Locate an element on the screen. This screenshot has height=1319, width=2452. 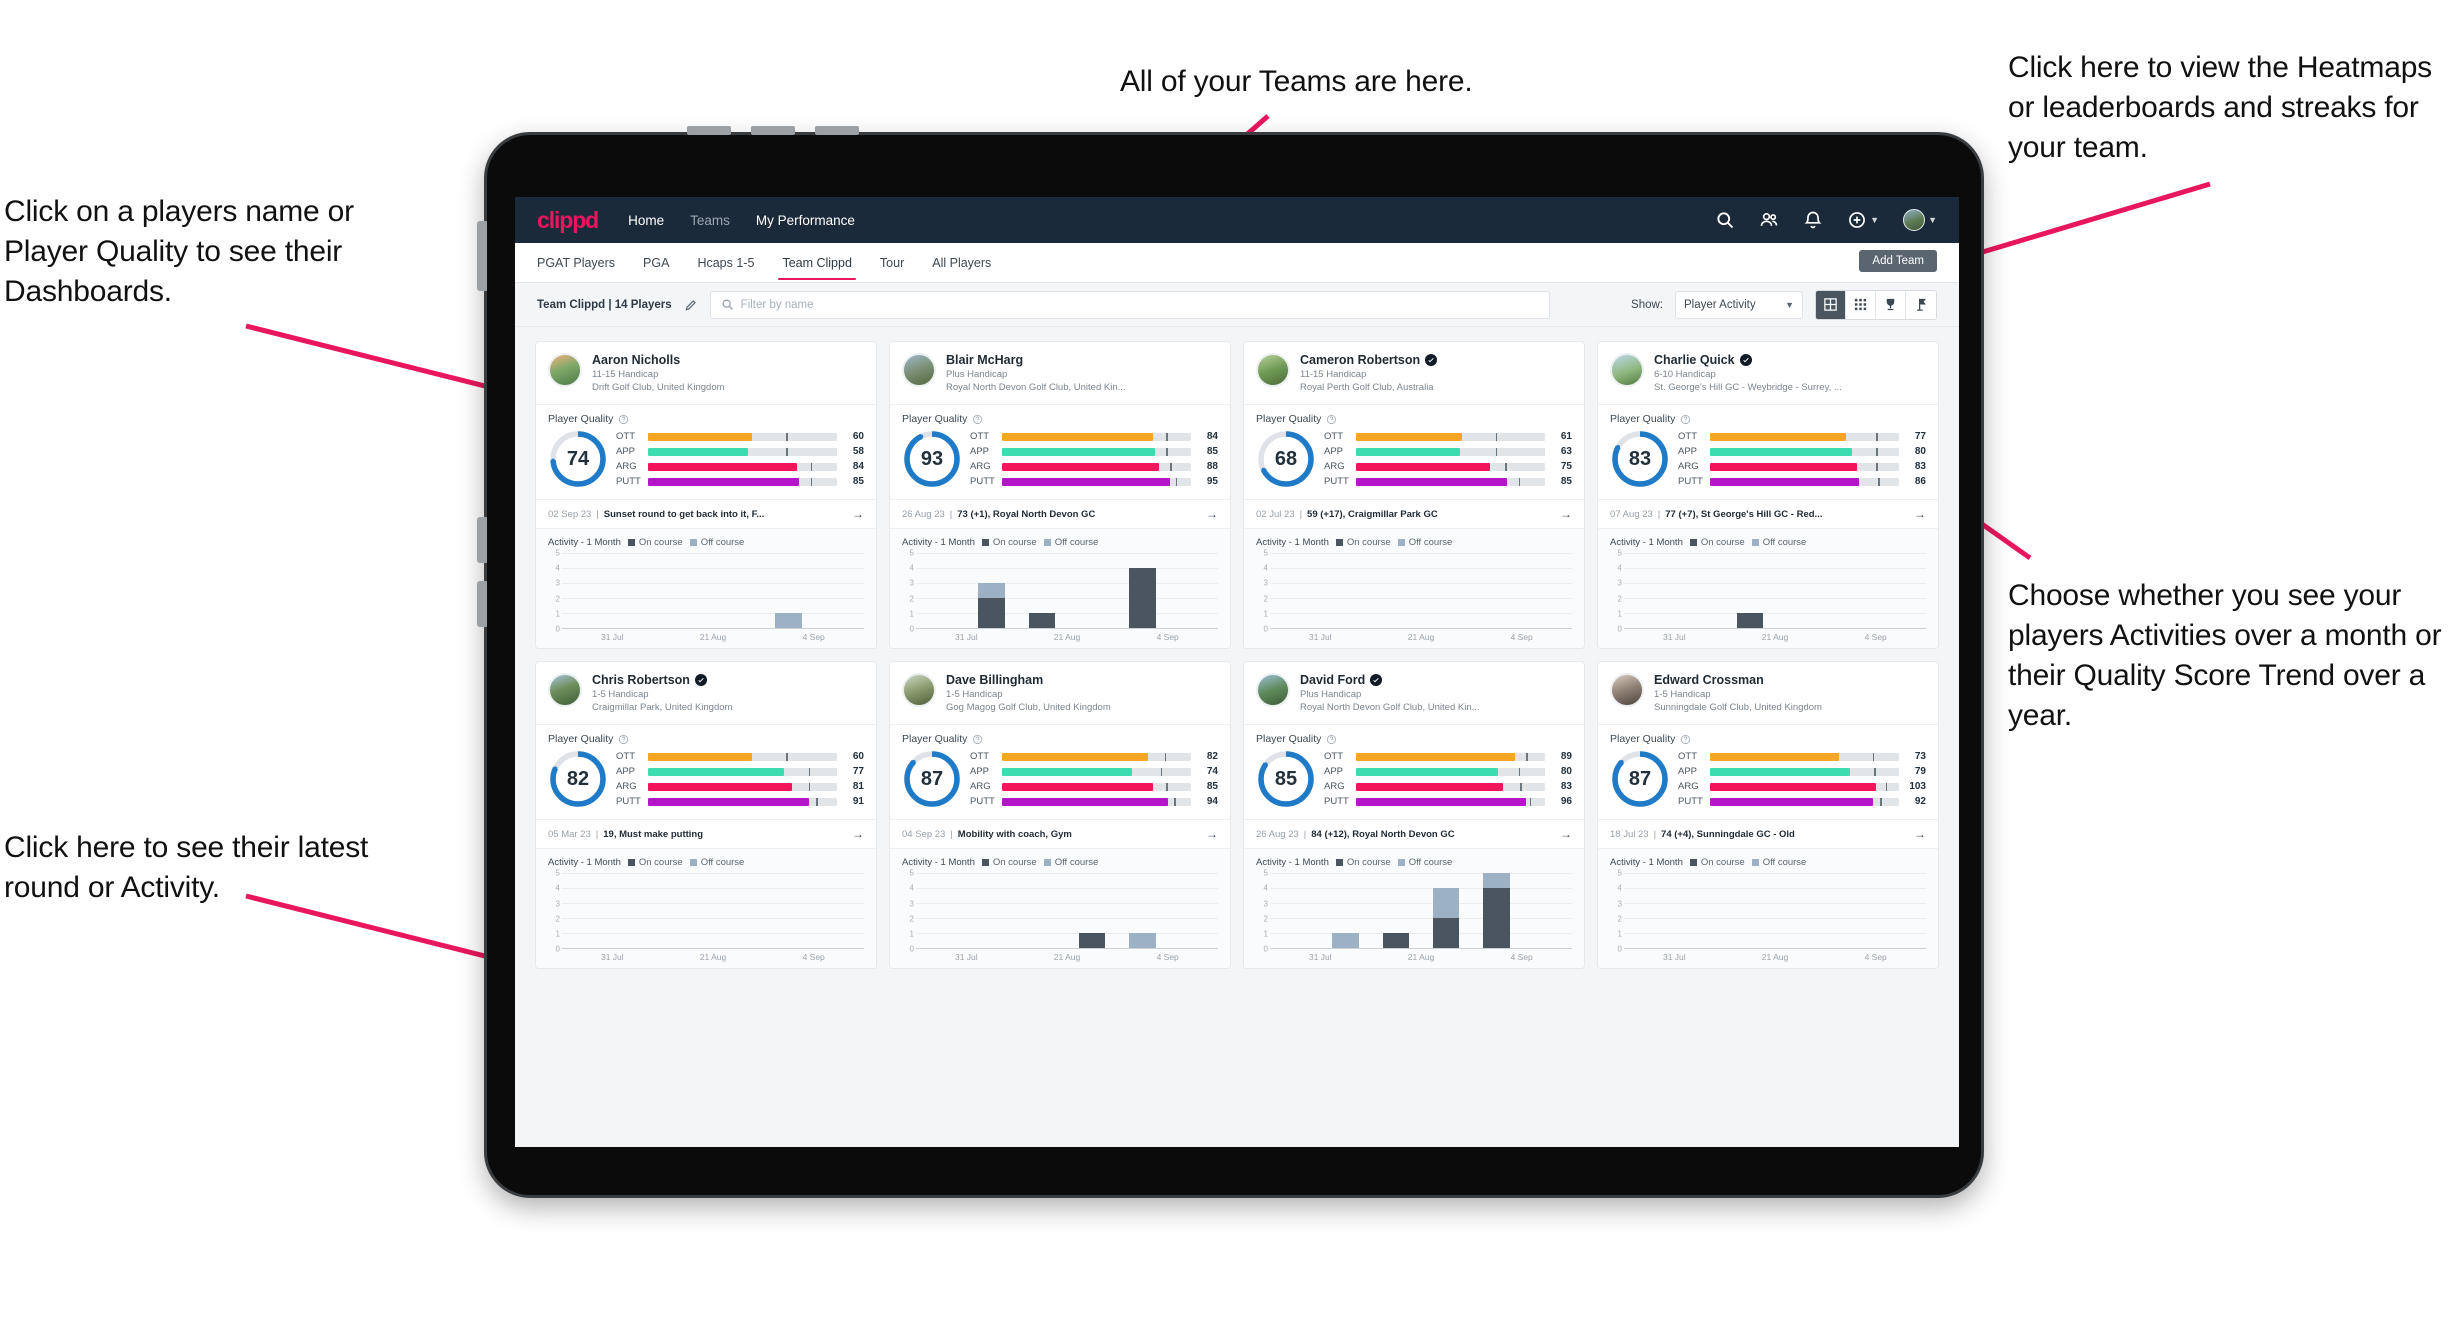
player-name: Aaron Nicholls is located at coordinates (728, 360).